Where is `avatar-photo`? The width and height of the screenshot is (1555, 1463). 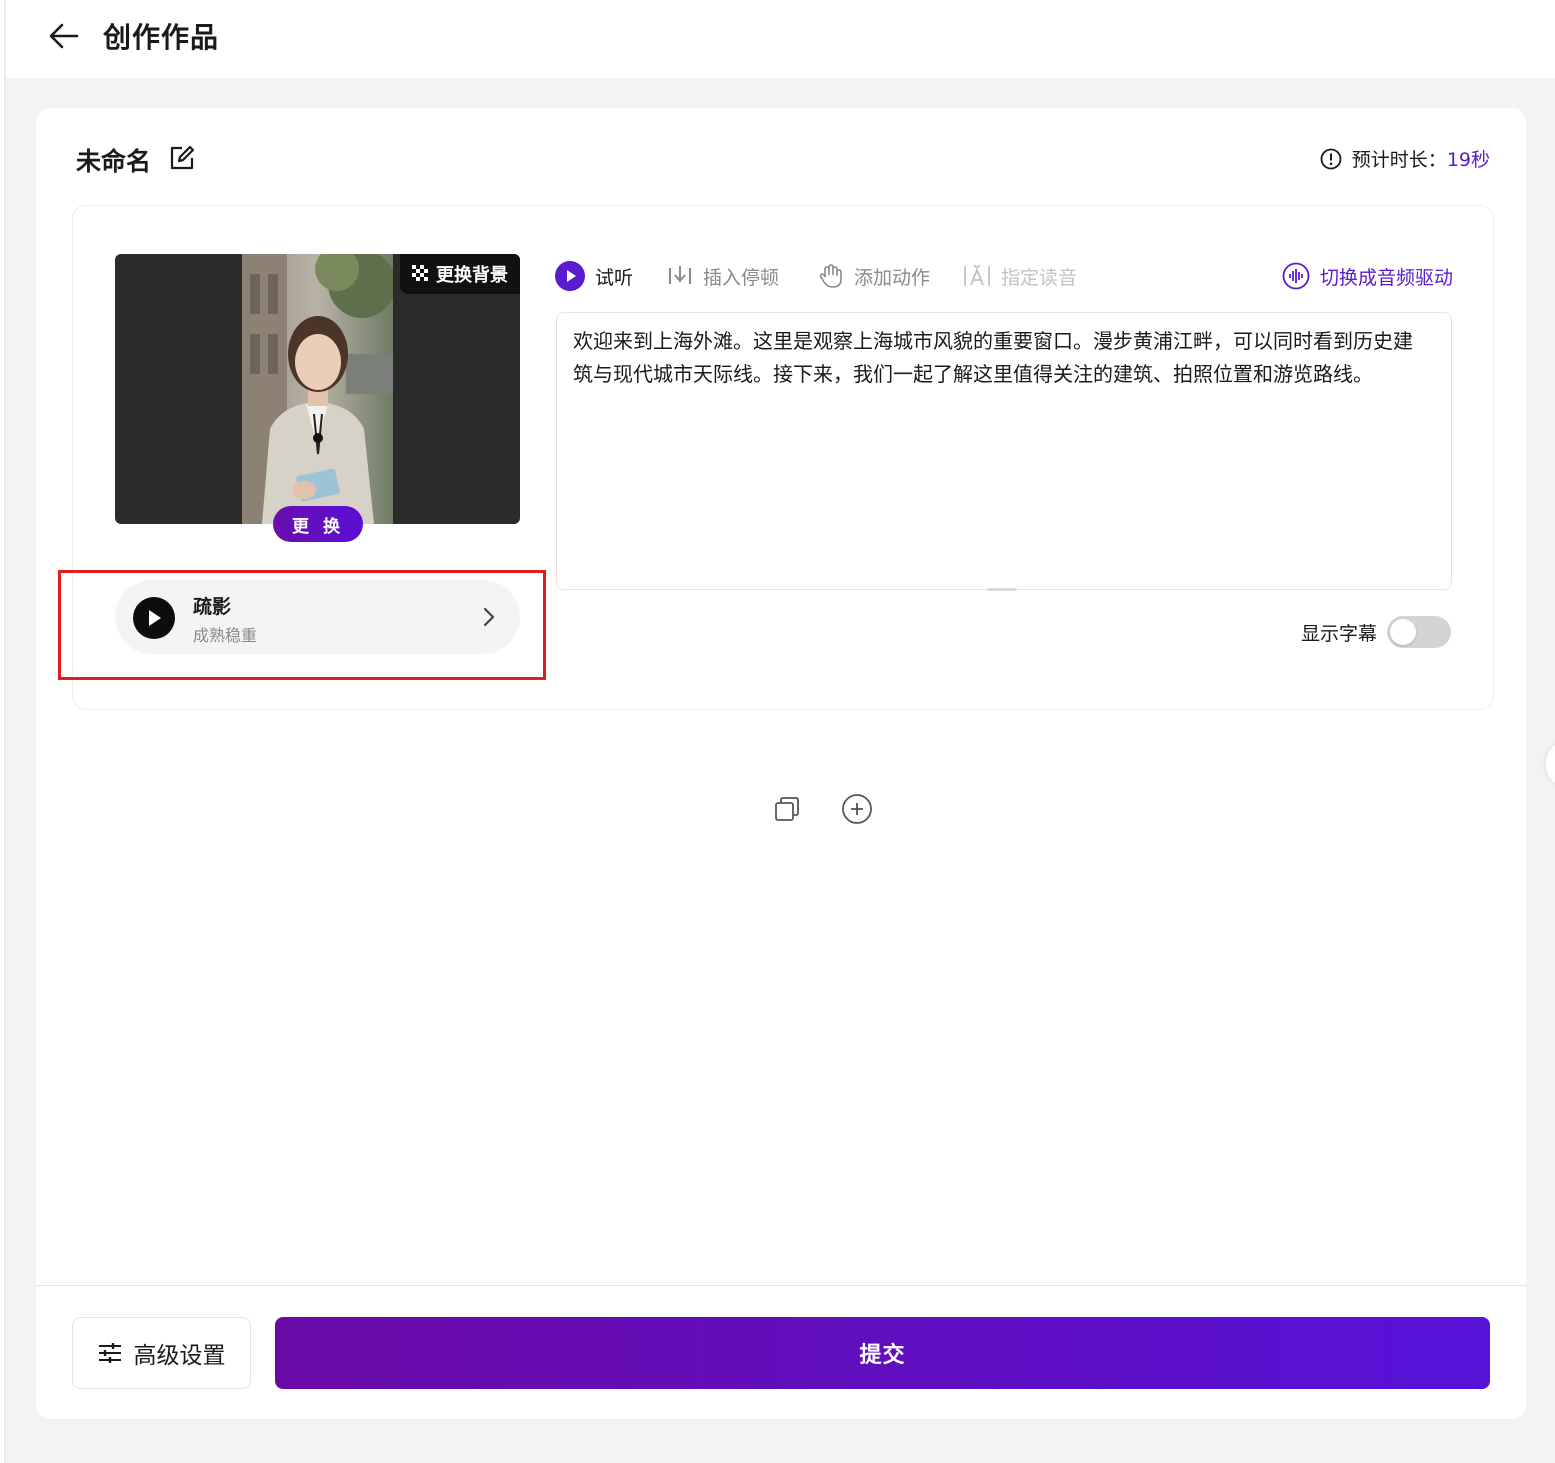 avatar-photo is located at coordinates (317, 389).